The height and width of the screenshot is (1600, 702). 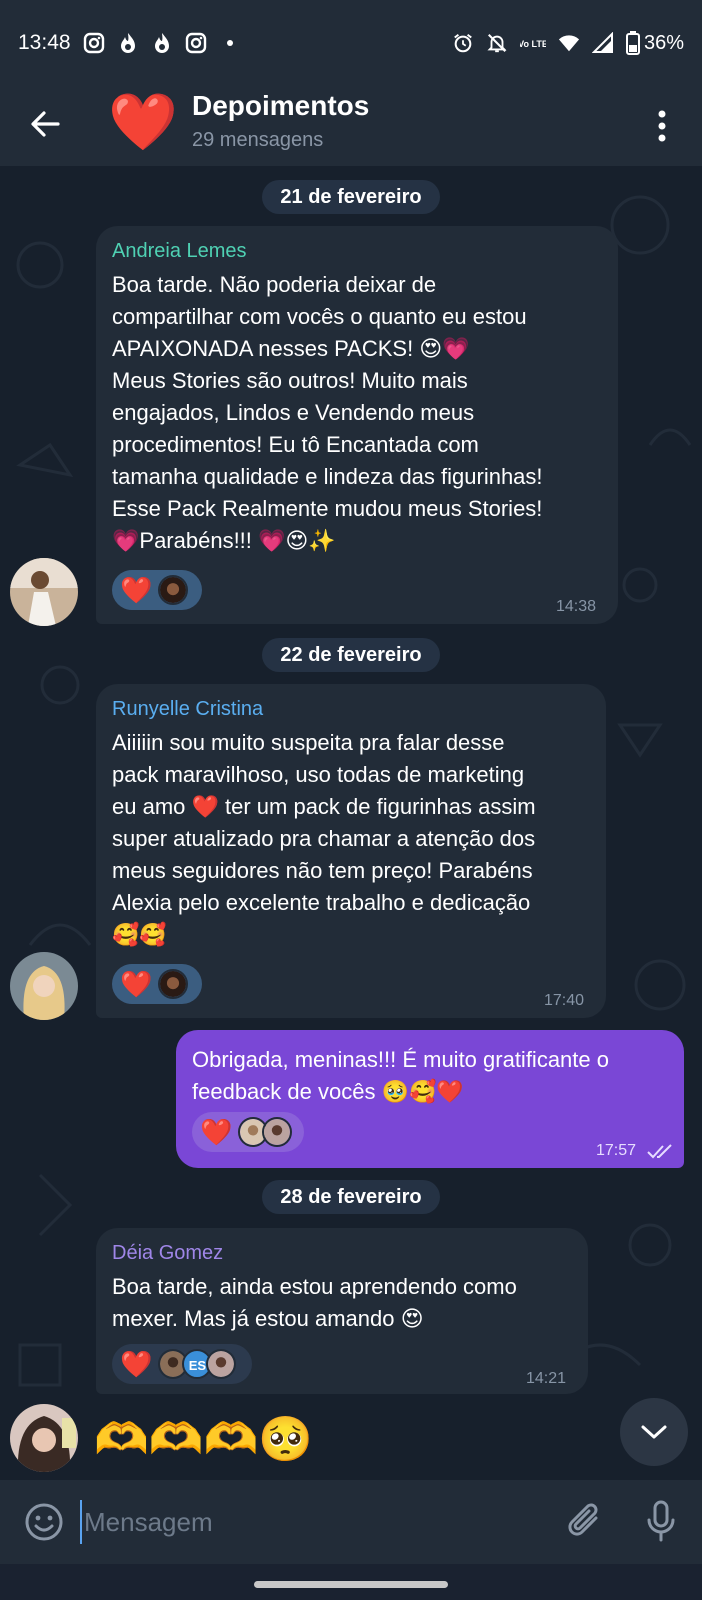 What do you see at coordinates (497, 43) in the screenshot?
I see `bell-off-icon` at bounding box center [497, 43].